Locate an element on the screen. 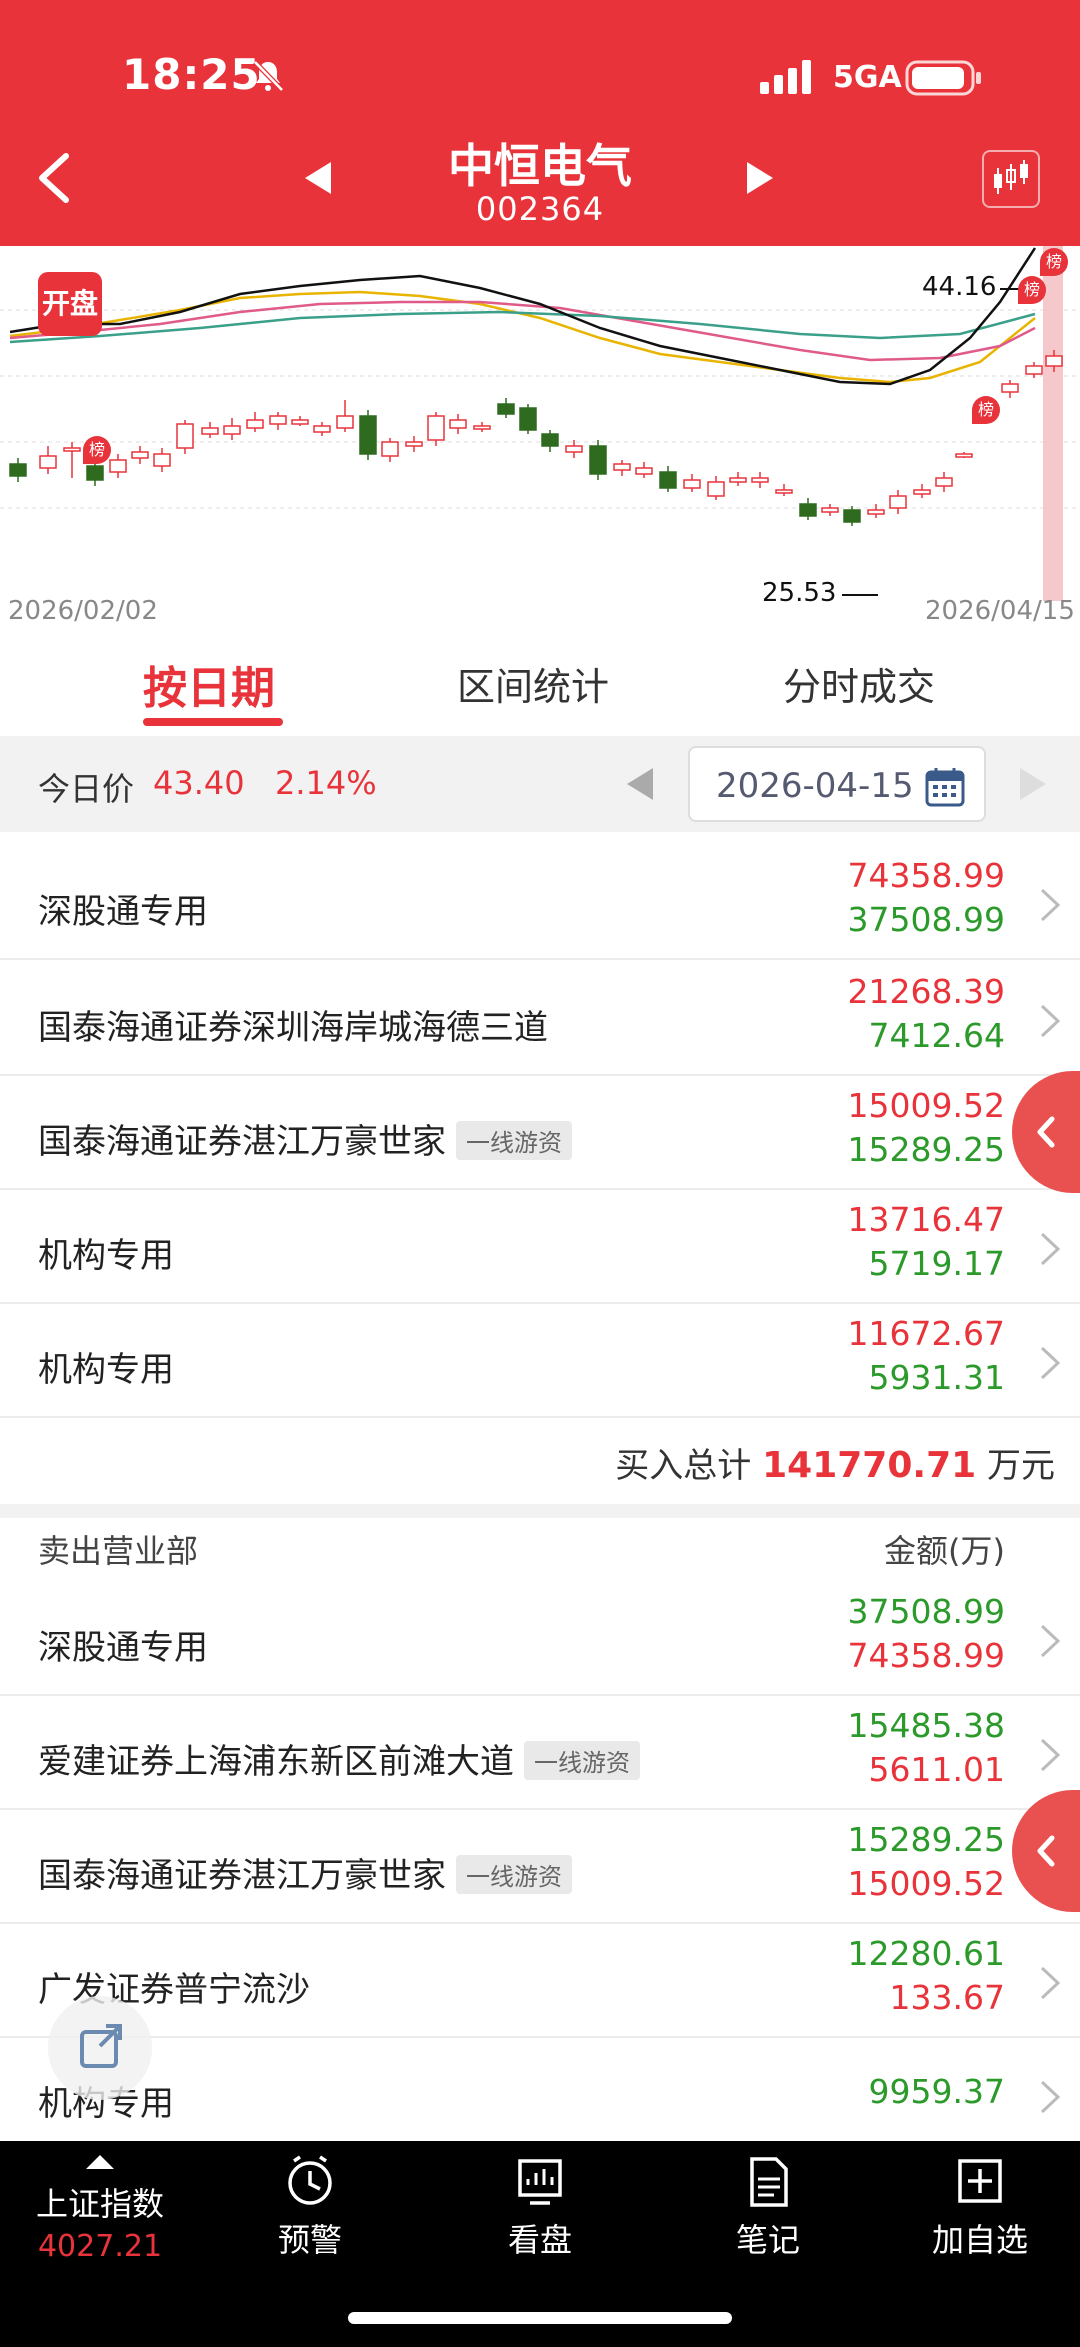 This screenshot has width=1080, height=2347. broker-name-text: 爱建证券上海浦东新区前滩大道 is located at coordinates (276, 1762).